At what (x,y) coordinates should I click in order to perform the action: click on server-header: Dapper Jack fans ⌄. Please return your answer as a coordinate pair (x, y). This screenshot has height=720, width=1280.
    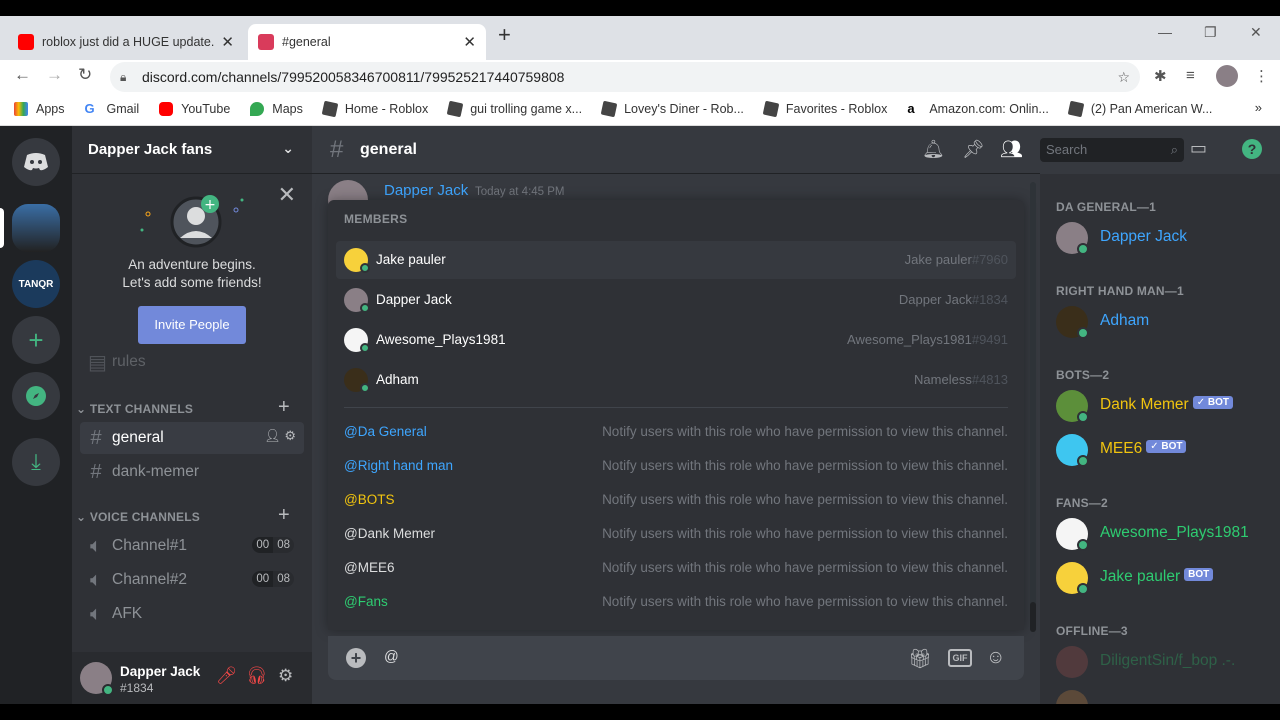
    Looking at the image, I should click on (192, 150).